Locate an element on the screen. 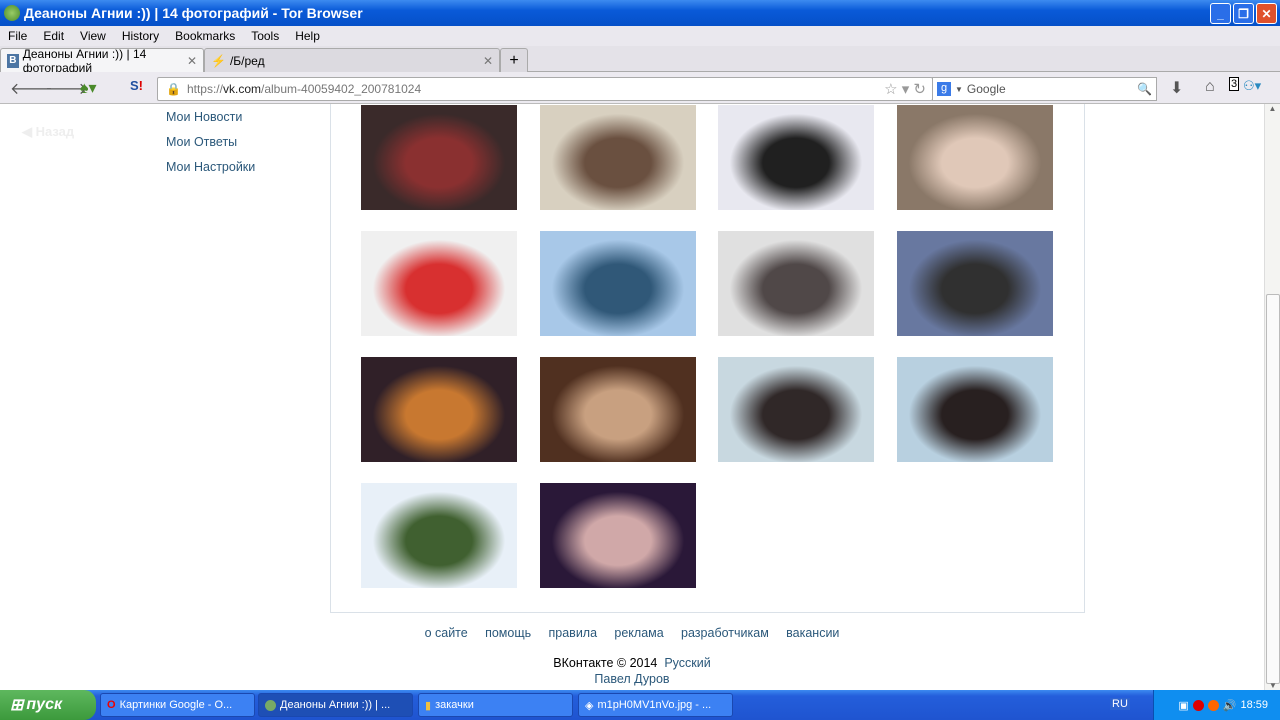 The image size is (1280, 720). nav-my-answers: Мои Ответы is located at coordinates (210, 147).